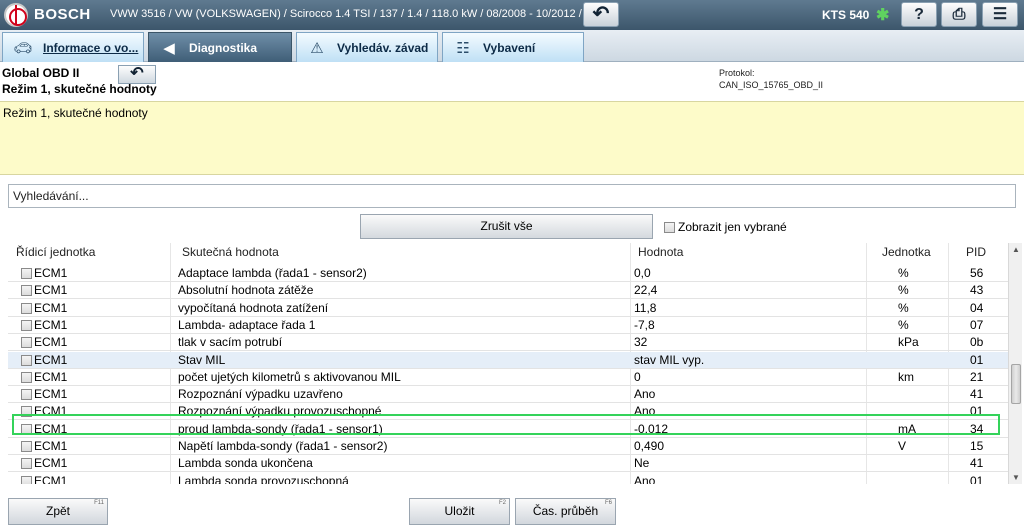 The width and height of the screenshot is (1024, 528). Describe the element at coordinates (247, 324) in the screenshot. I see `cell-name: Lambda- adaptace řada 1` at that location.